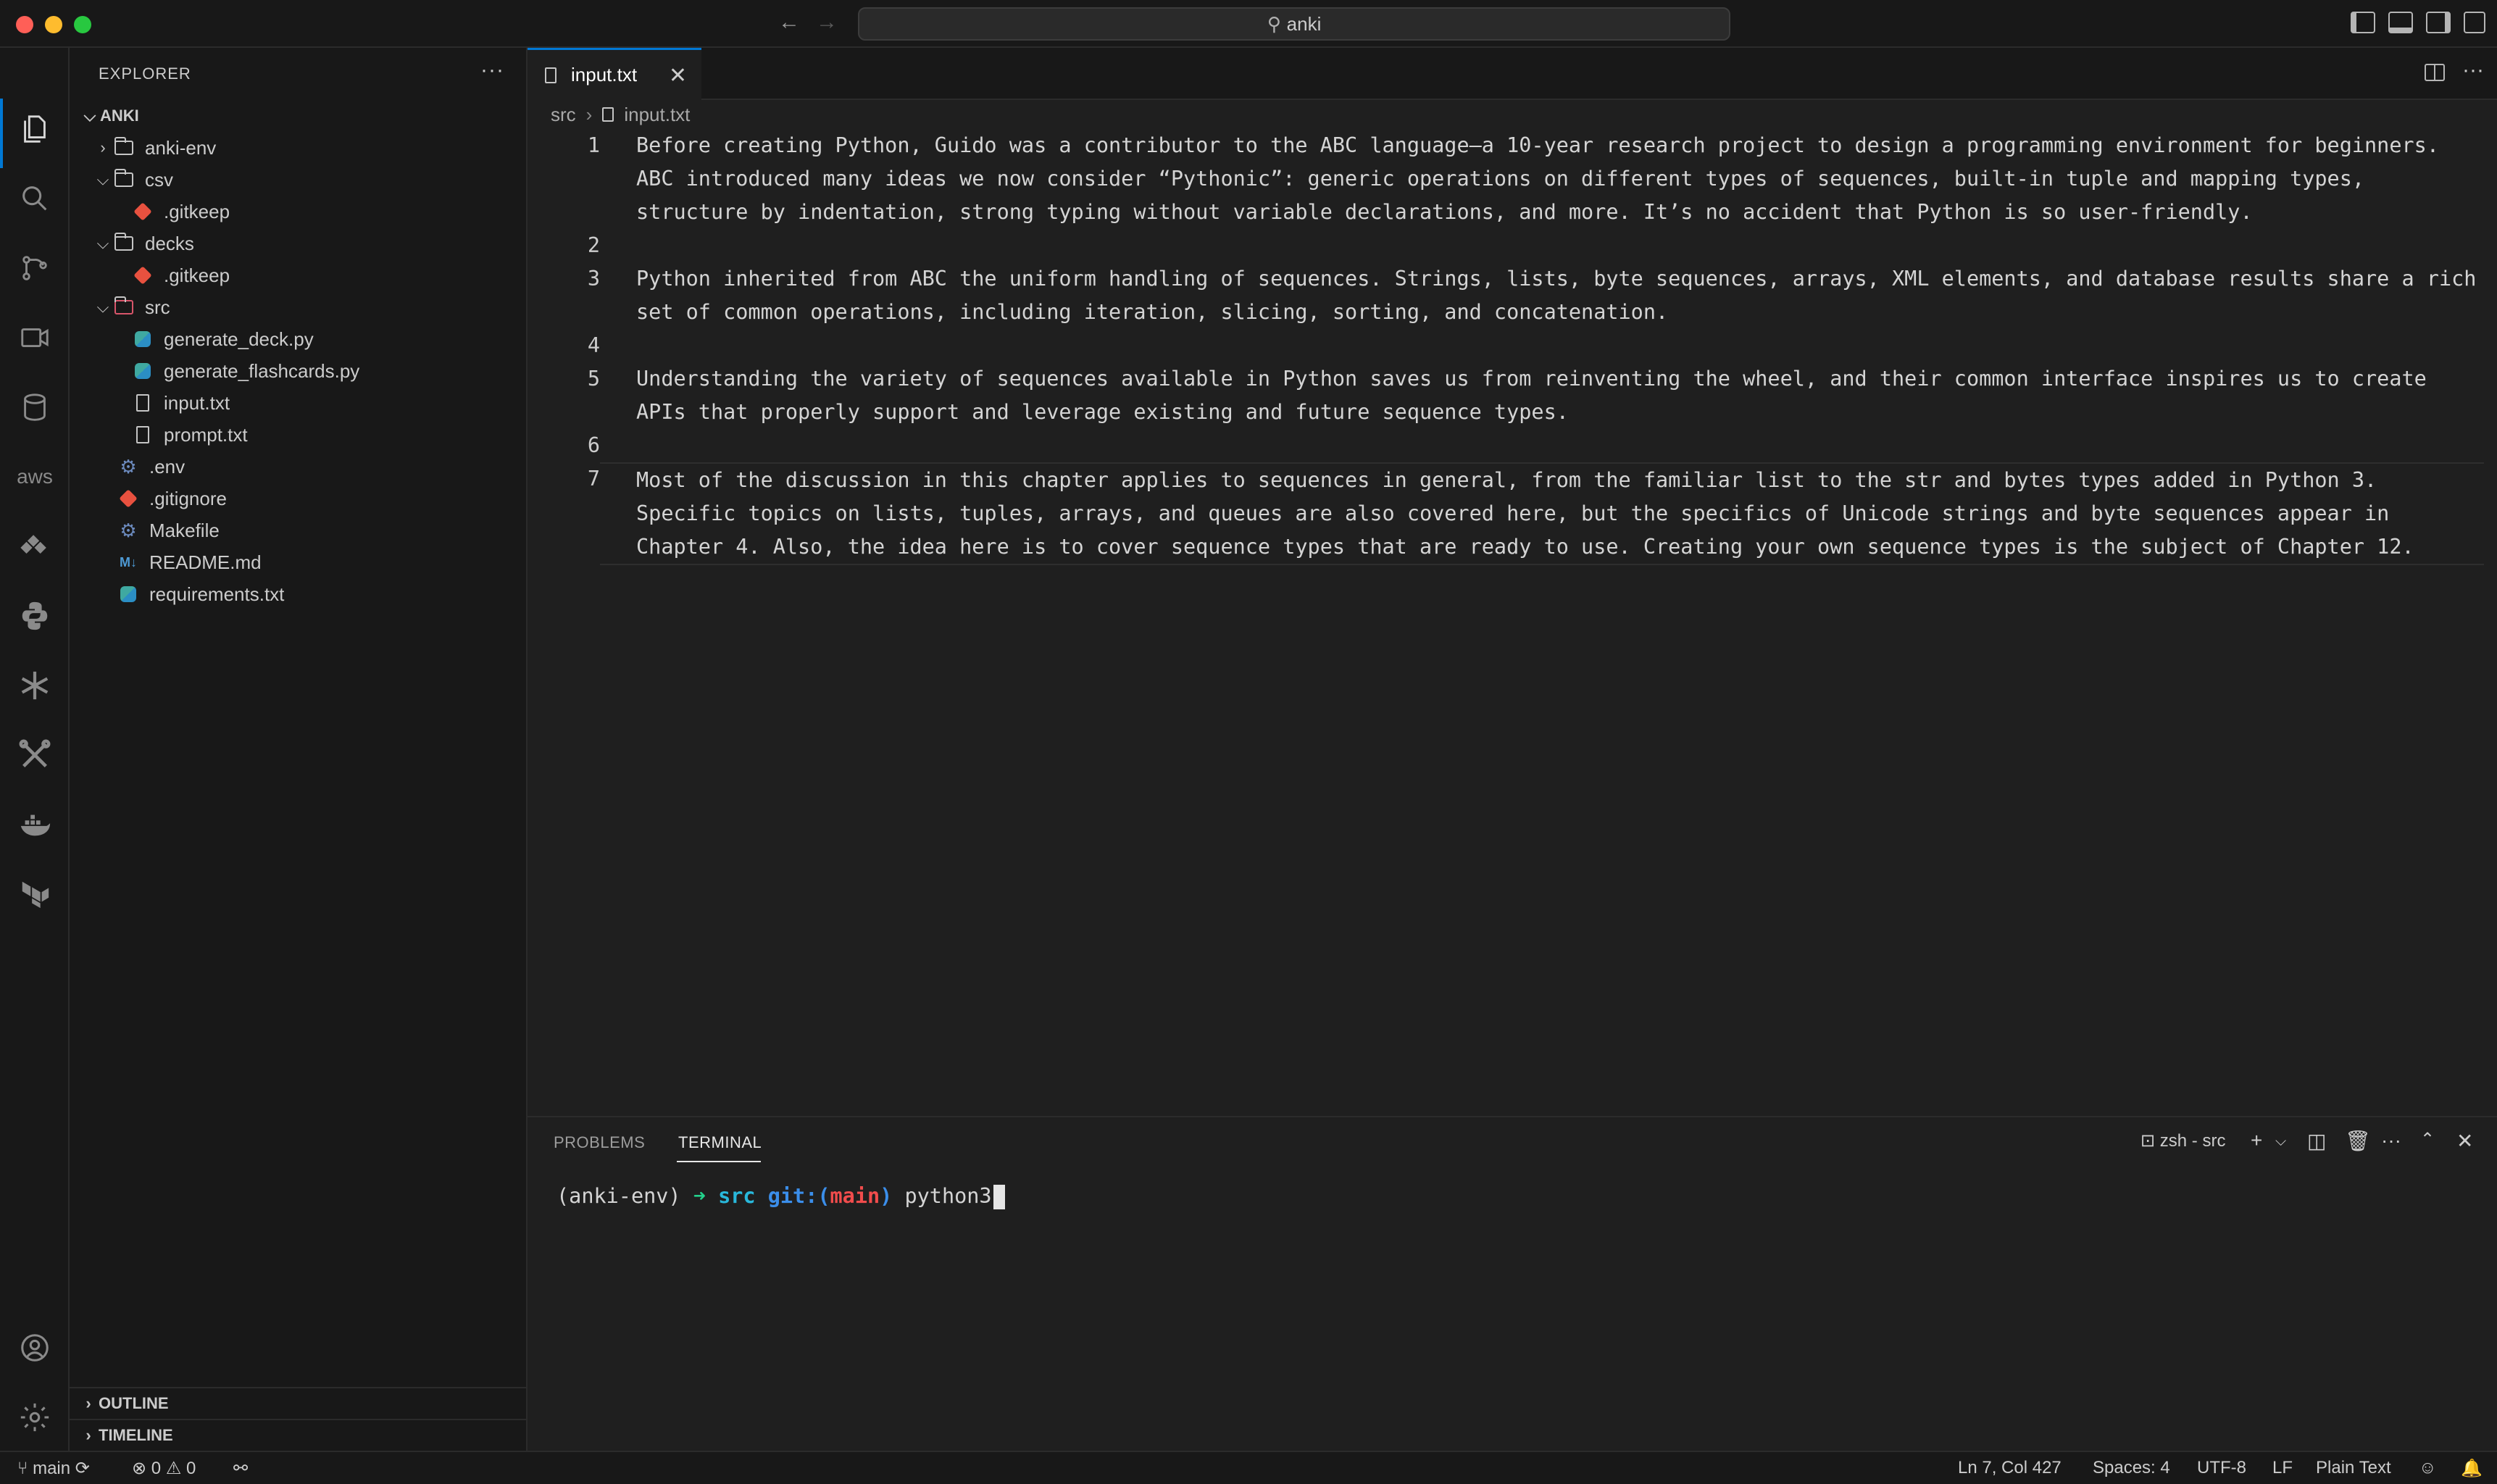 This screenshot has height=1484, width=2497. I want to click on tab-terminal: TERMINAL, so click(720, 1142).